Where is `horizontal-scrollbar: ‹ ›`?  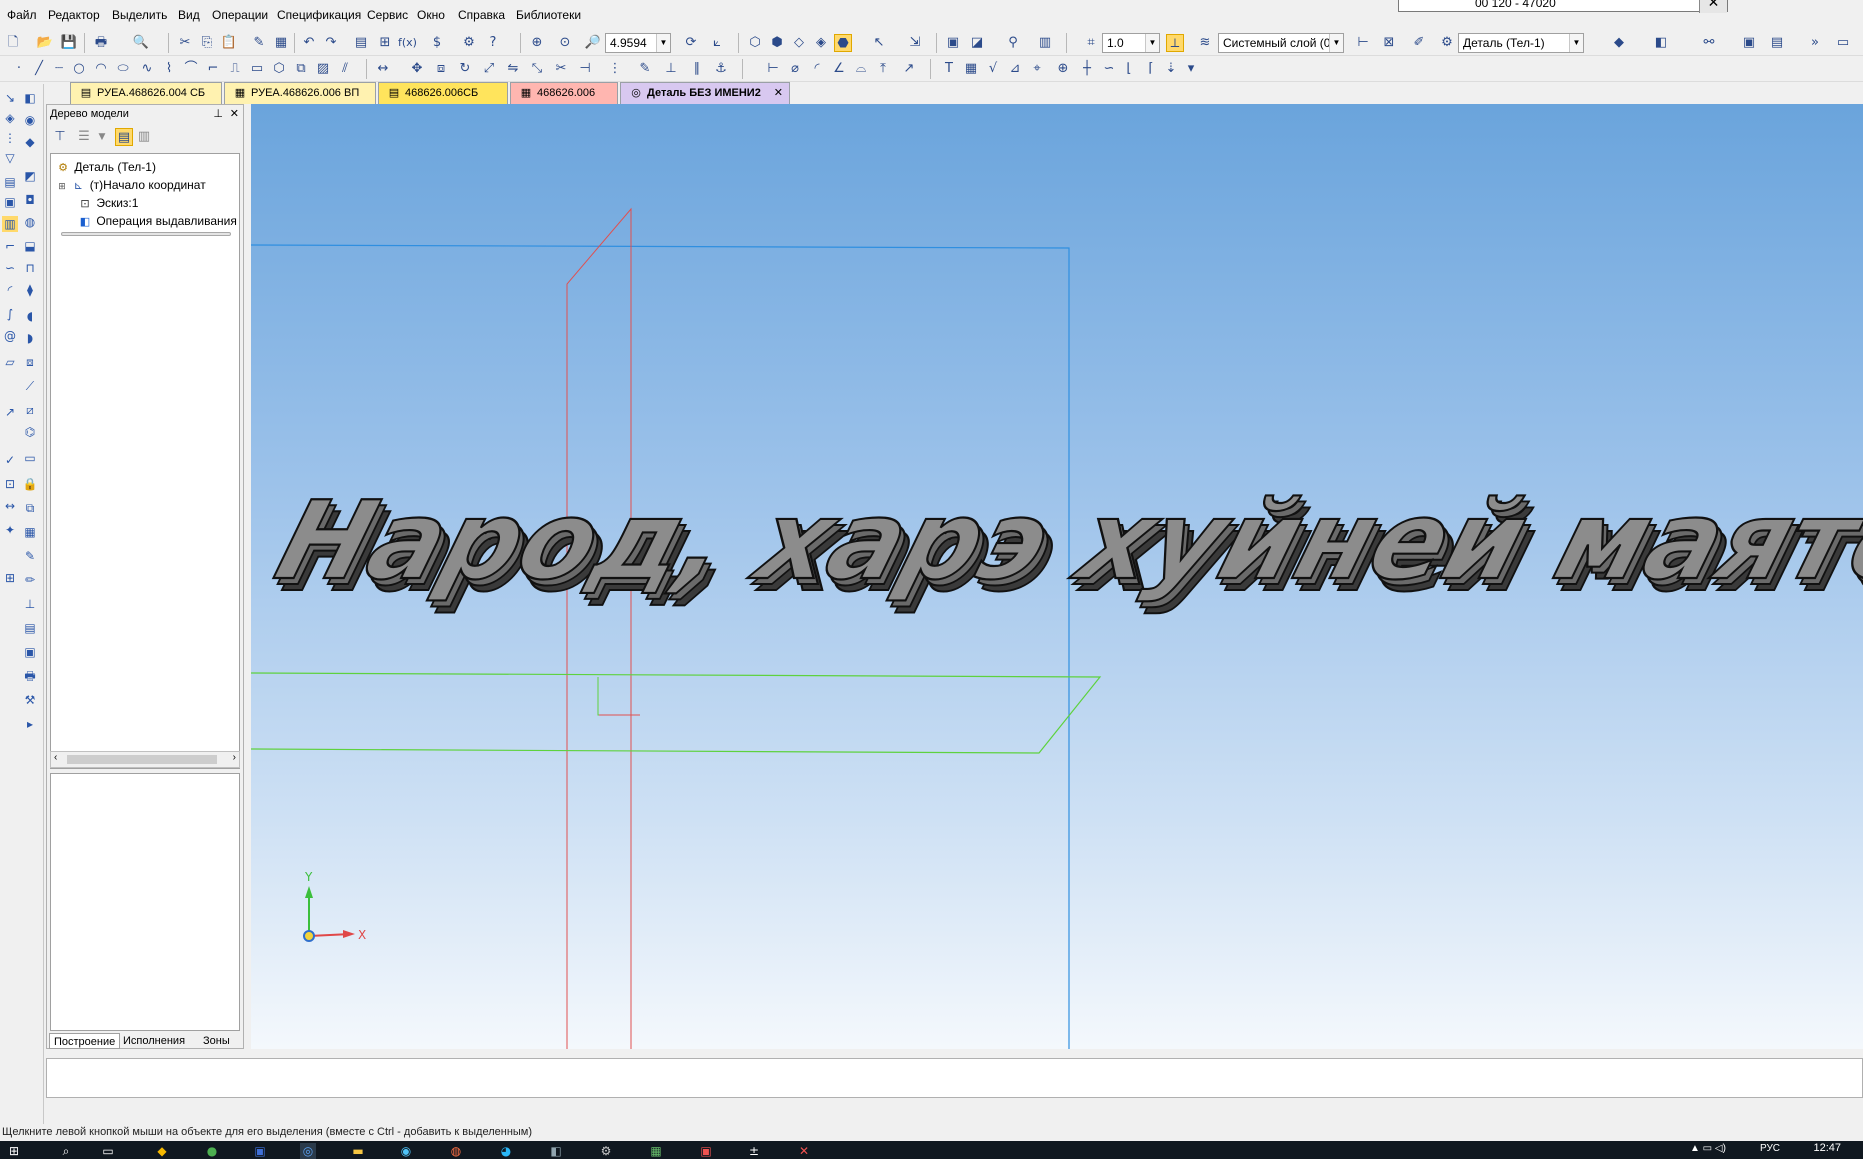
horizontal-scrollbar: ‹ › is located at coordinates (145, 759).